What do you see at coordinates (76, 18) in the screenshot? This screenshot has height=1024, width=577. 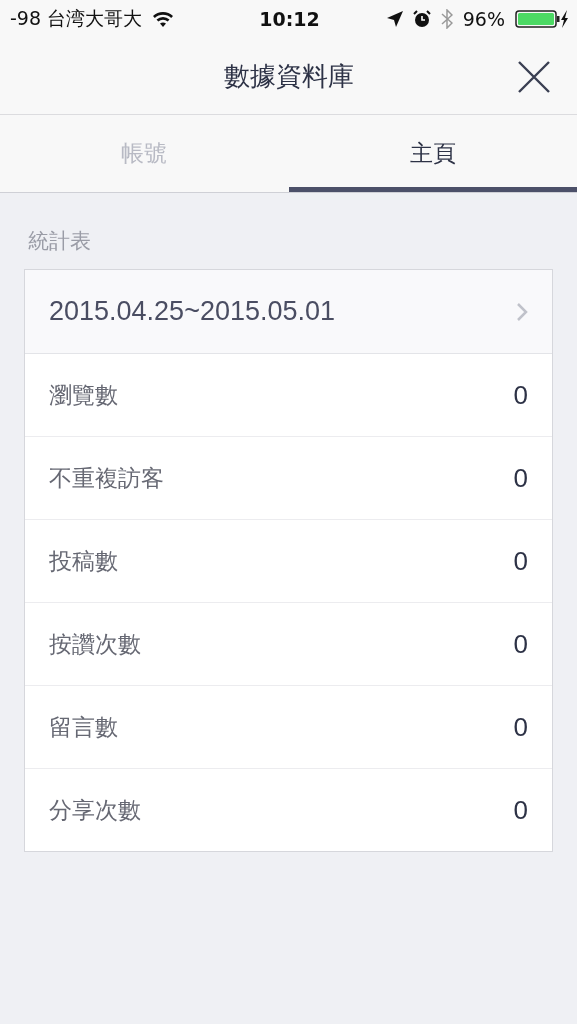 I see `carrier-text: -98 台湾大哥大` at bounding box center [76, 18].